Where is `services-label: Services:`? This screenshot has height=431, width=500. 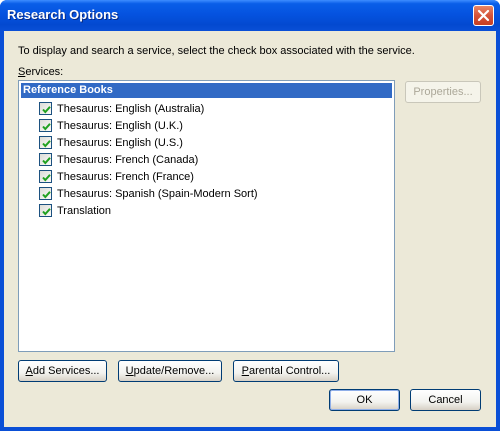 services-label: Services: is located at coordinates (40, 72).